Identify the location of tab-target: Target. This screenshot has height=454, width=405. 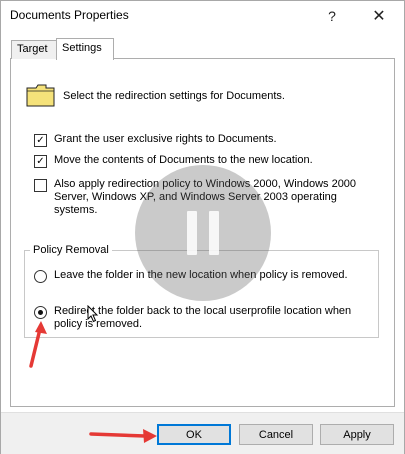
(34, 49).